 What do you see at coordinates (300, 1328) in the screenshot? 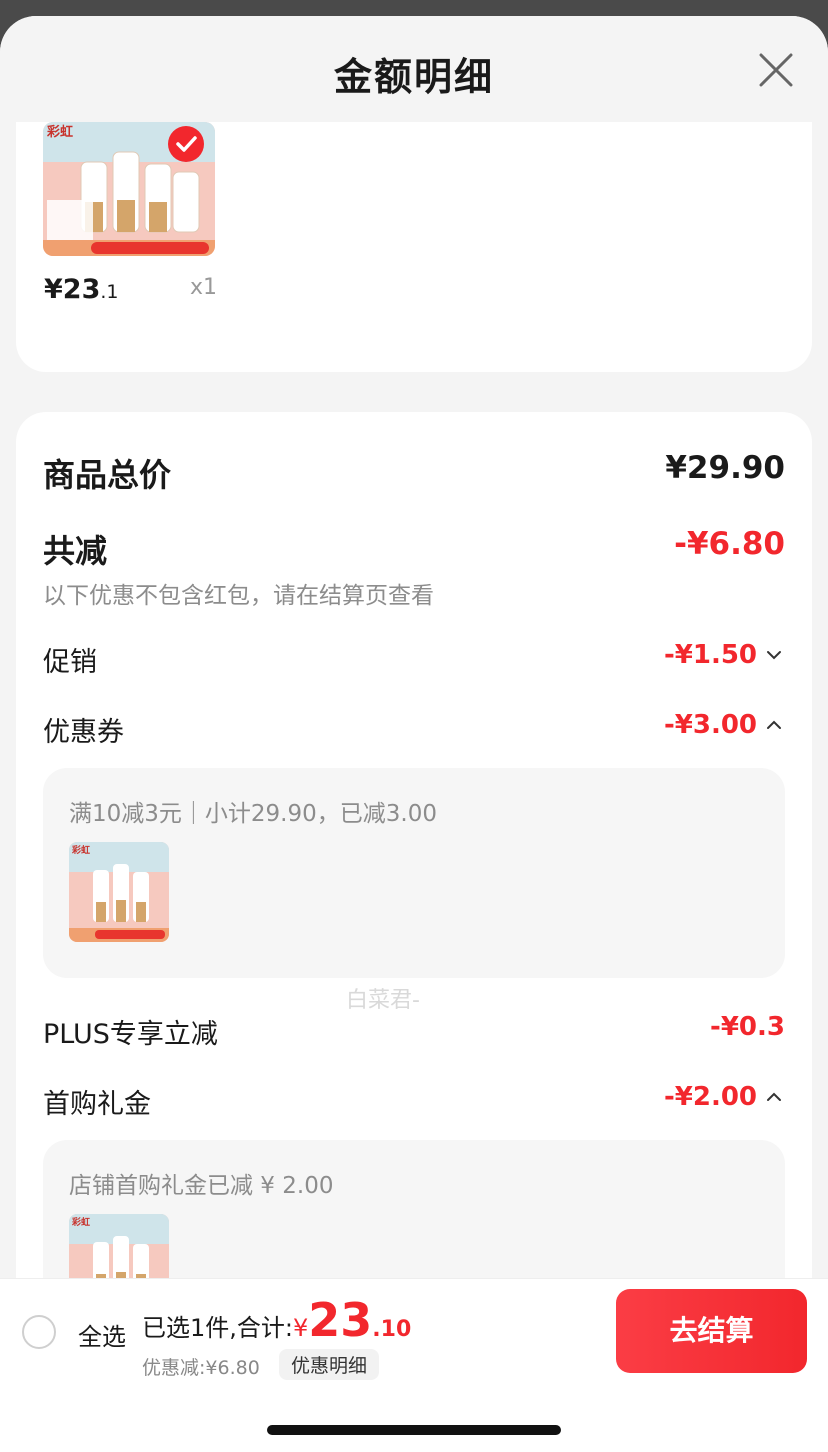
I see `total-currency: ¥` at bounding box center [300, 1328].